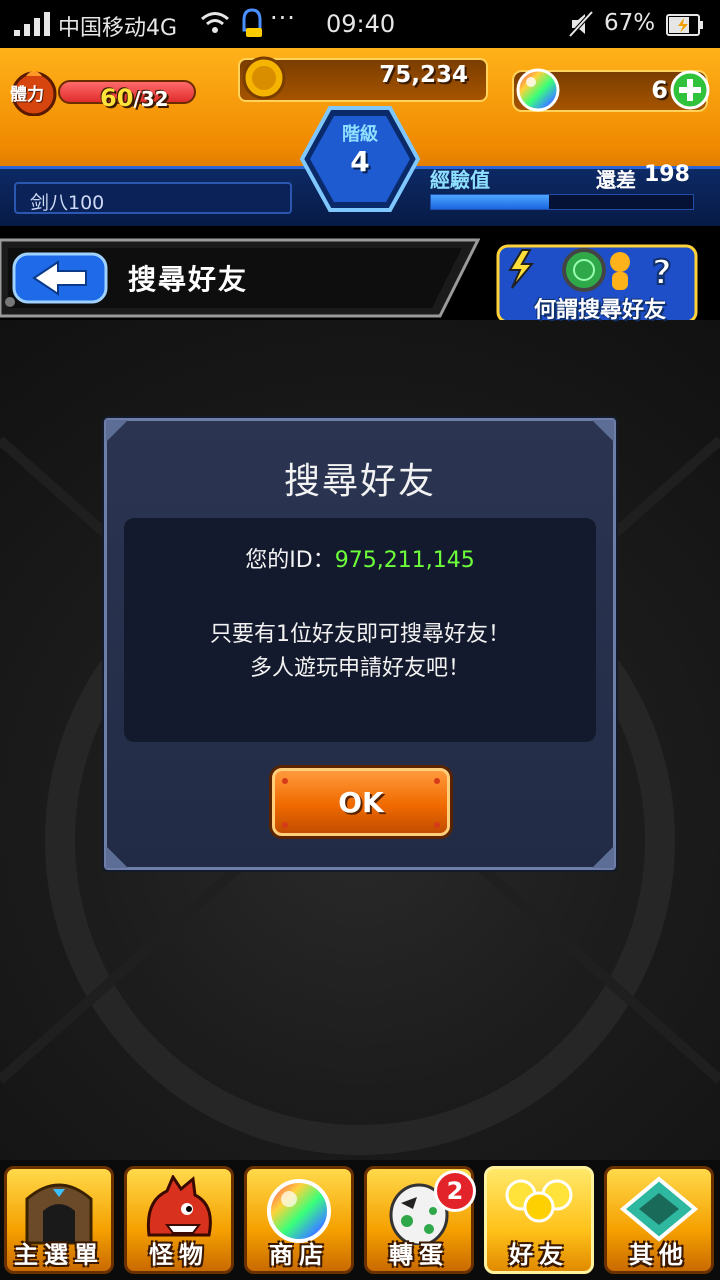 This screenshot has width=720, height=1280. I want to click on exp-label: 經驗值, so click(460, 180).